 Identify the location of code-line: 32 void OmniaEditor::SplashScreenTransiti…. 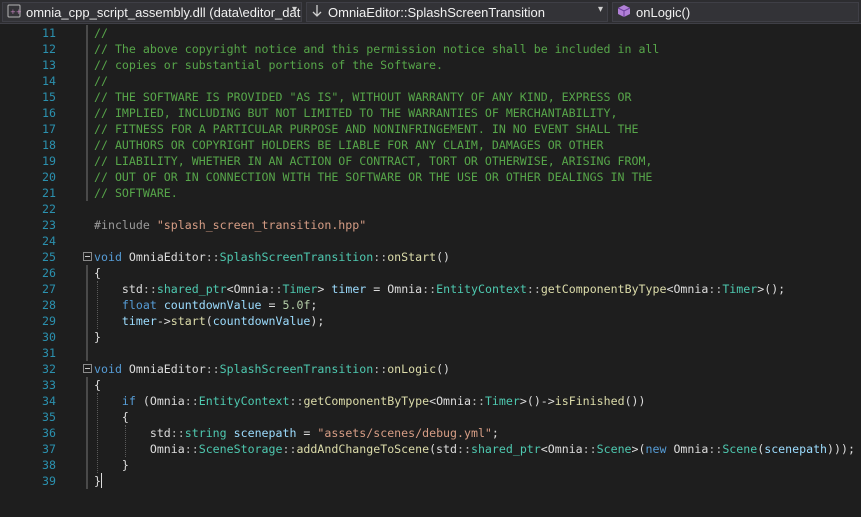
(430, 369).